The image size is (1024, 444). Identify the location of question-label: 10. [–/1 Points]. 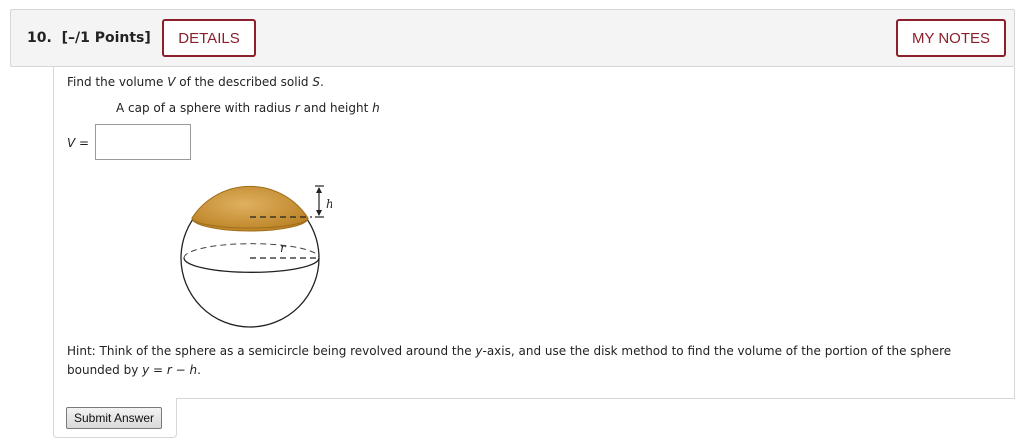
(89, 38).